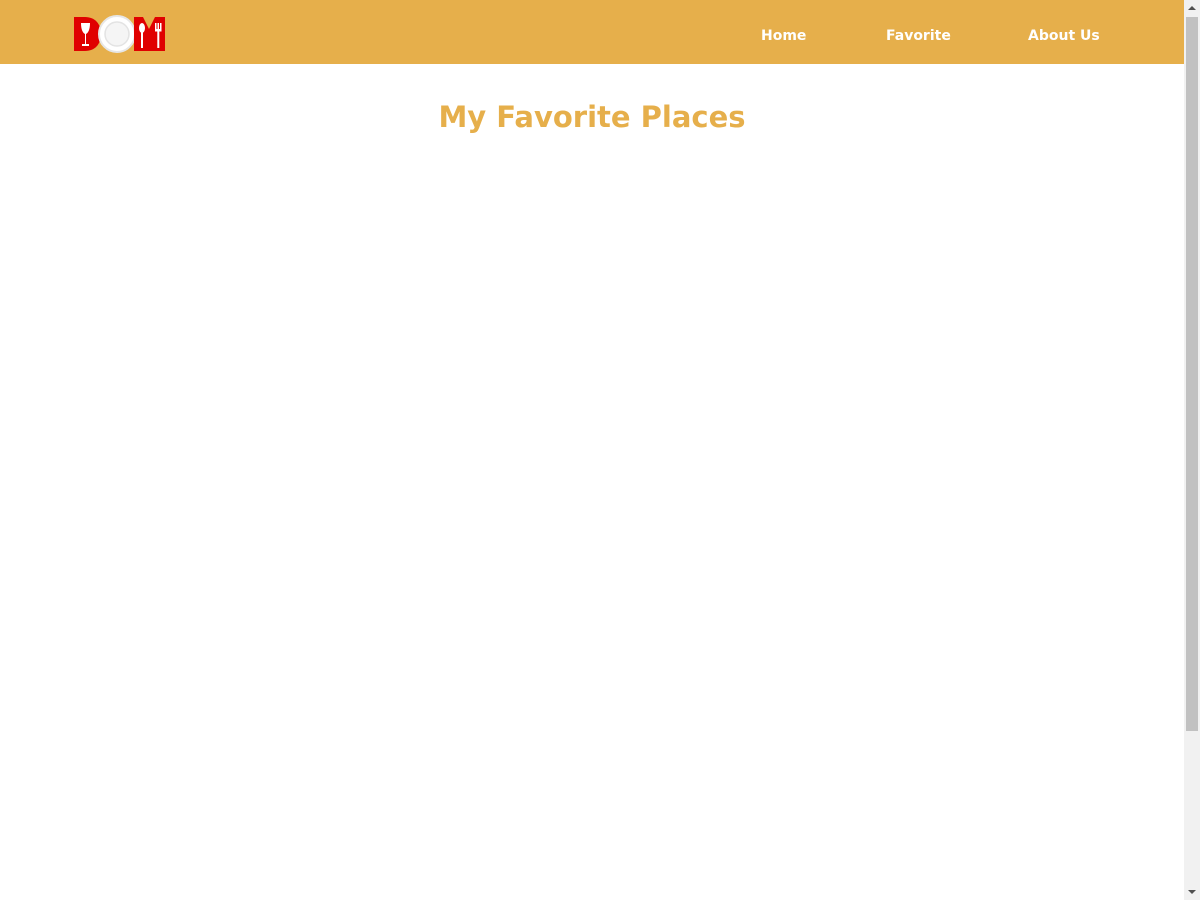 This screenshot has height=904, width=1200. I want to click on top-navbar: Home Favorite About Us, so click(592, 32).